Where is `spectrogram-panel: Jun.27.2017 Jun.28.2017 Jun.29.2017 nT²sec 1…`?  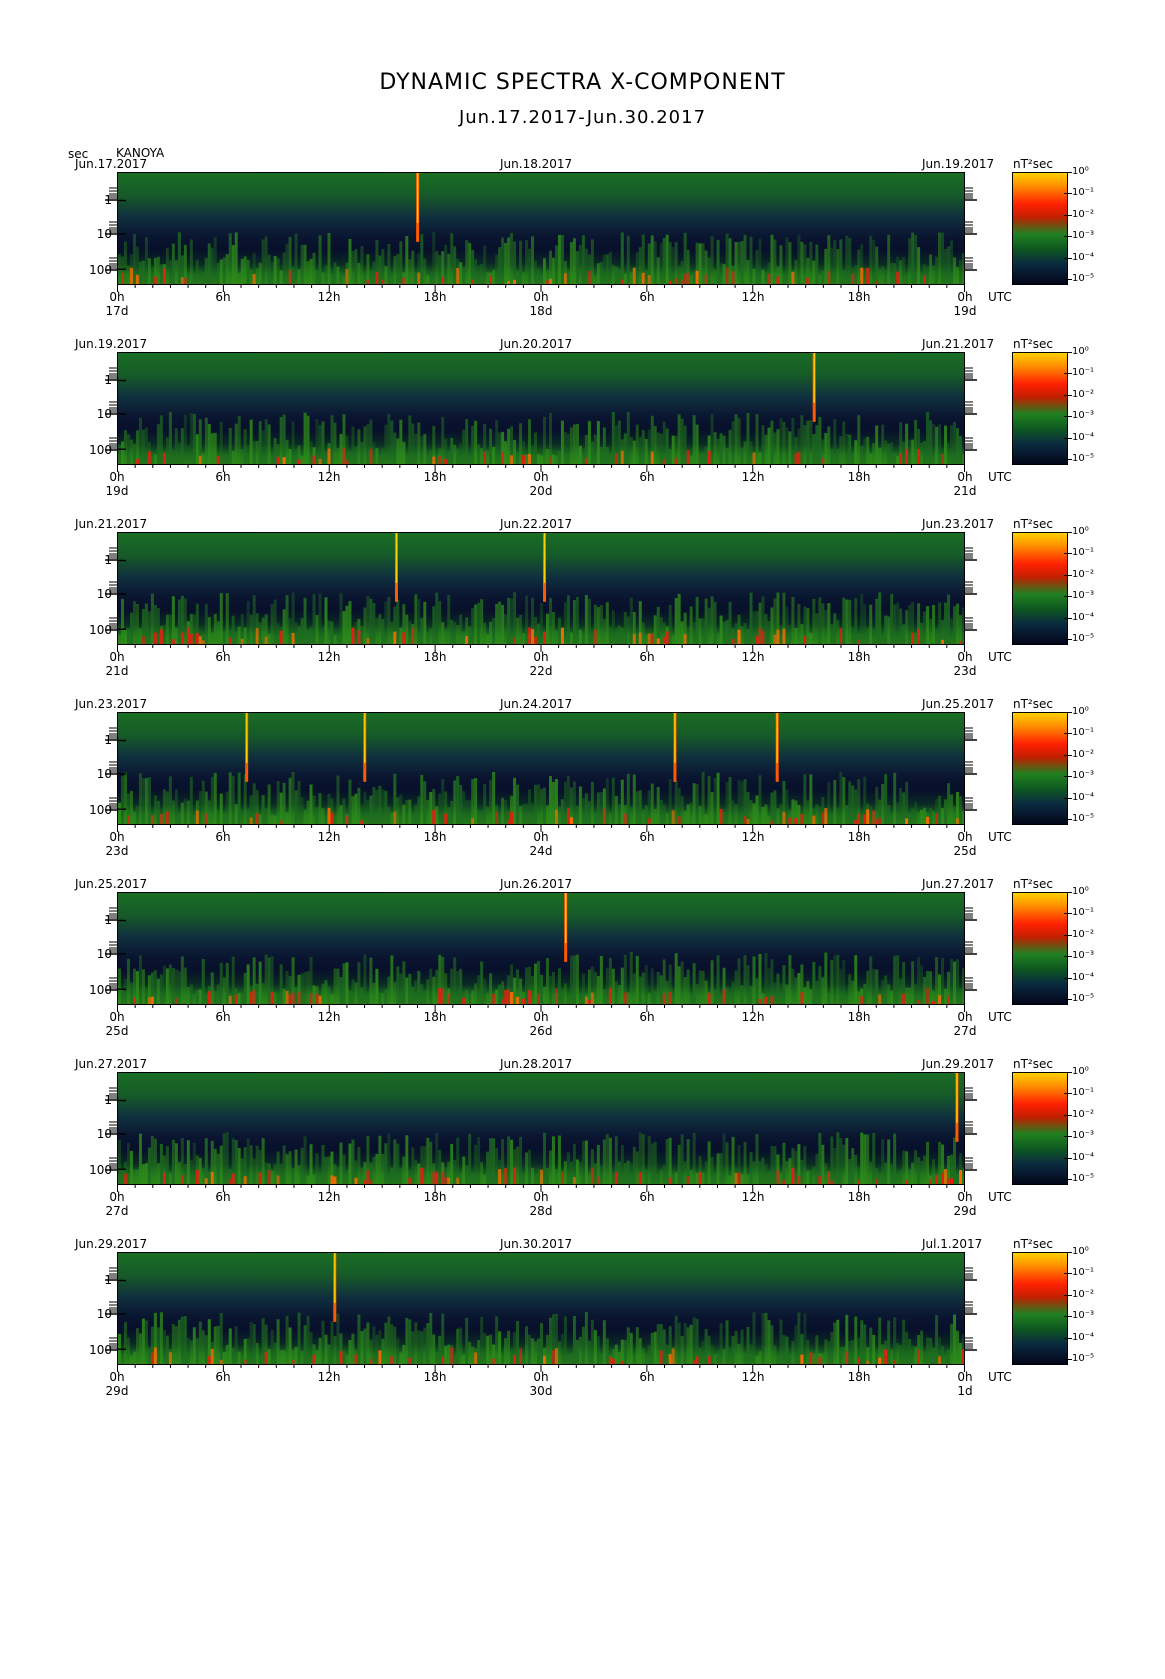
spectrogram-panel: Jun.27.2017 Jun.28.2017 Jun.29.2017 nT²sec 1… is located at coordinates (582, 1147).